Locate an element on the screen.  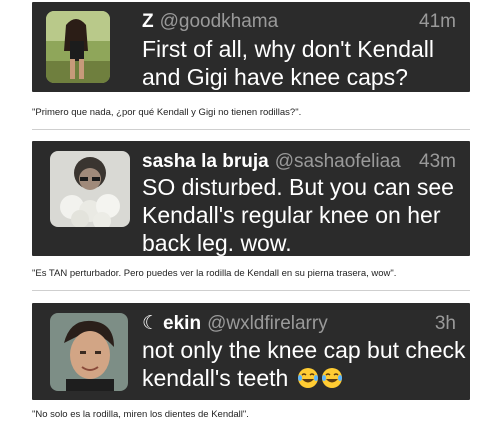
avatar-goodkhama is located at coordinates (78, 47).